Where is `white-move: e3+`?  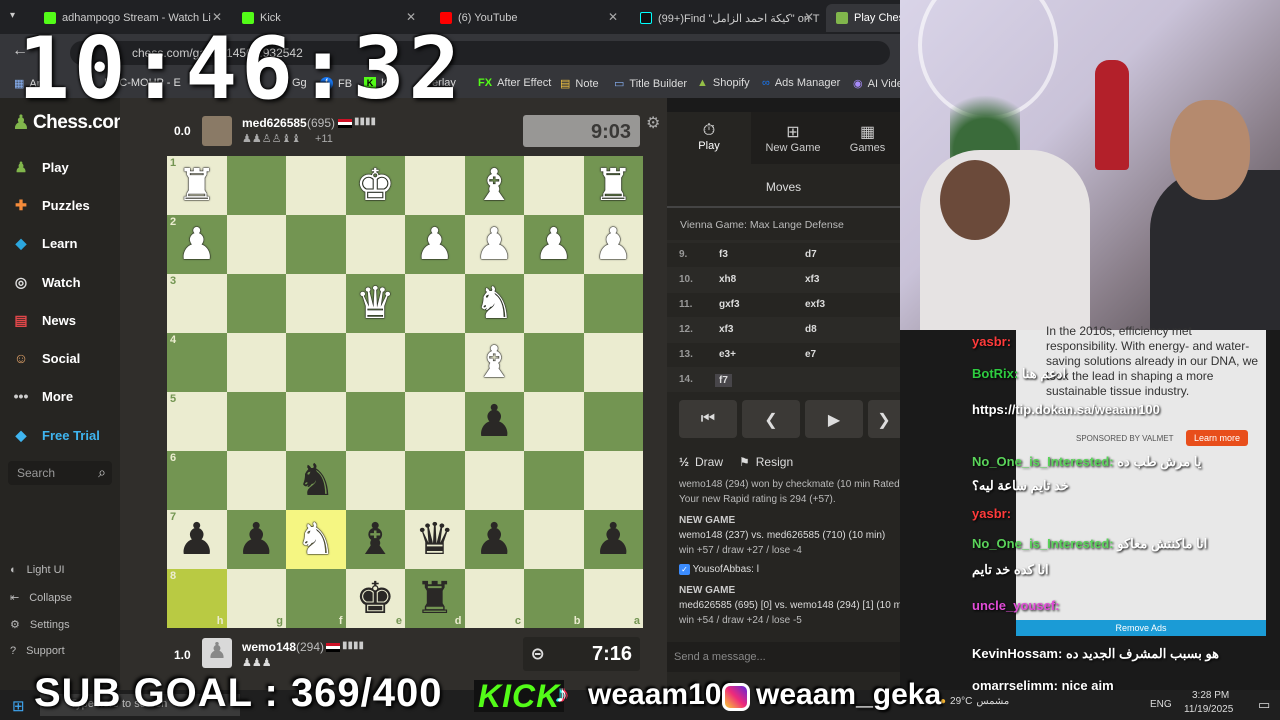 white-move: e3+ is located at coordinates (727, 354).